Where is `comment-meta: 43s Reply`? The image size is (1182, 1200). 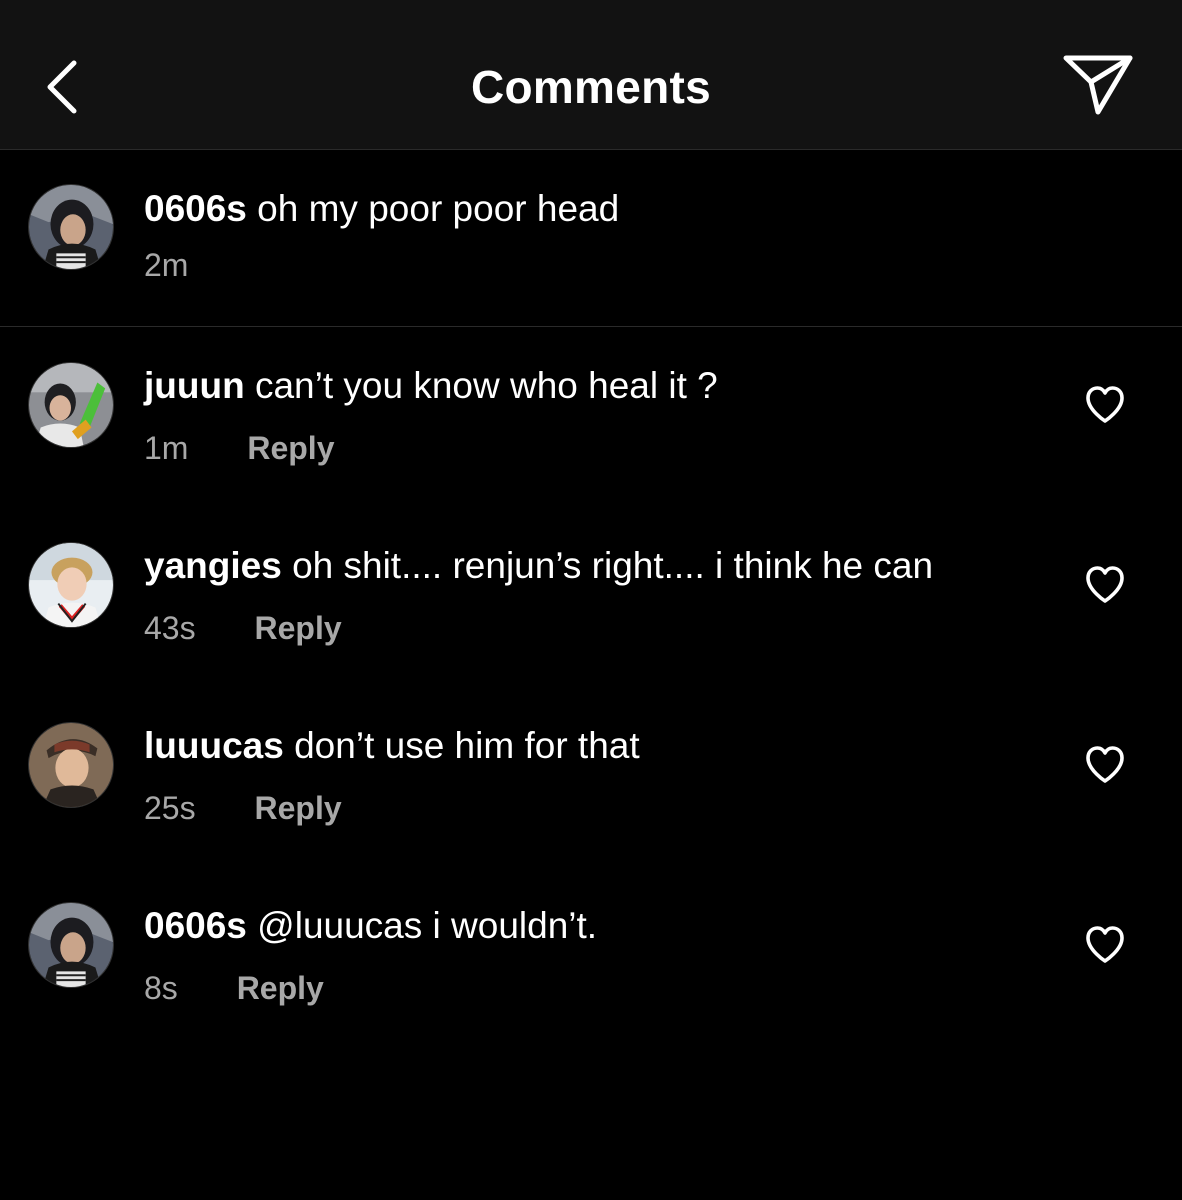
comment-meta: 43s Reply is located at coordinates (243, 628).